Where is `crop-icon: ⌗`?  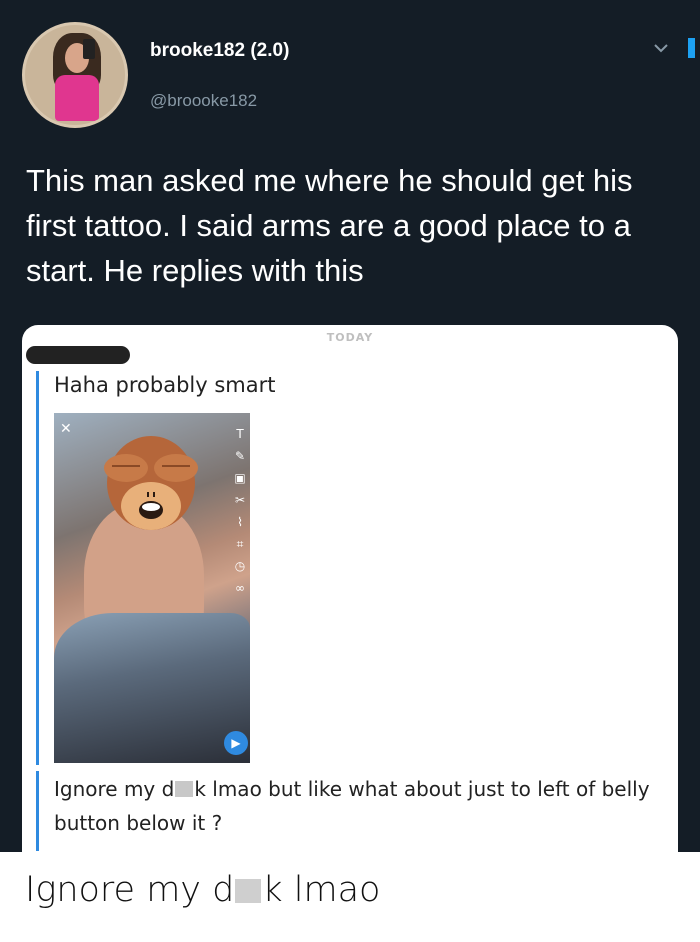
crop-icon: ⌗ is located at coordinates (240, 544).